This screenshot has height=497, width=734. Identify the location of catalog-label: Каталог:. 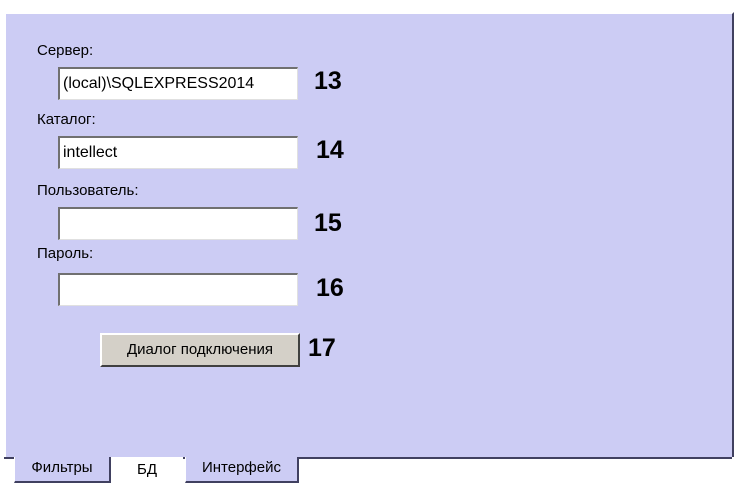
(66, 119).